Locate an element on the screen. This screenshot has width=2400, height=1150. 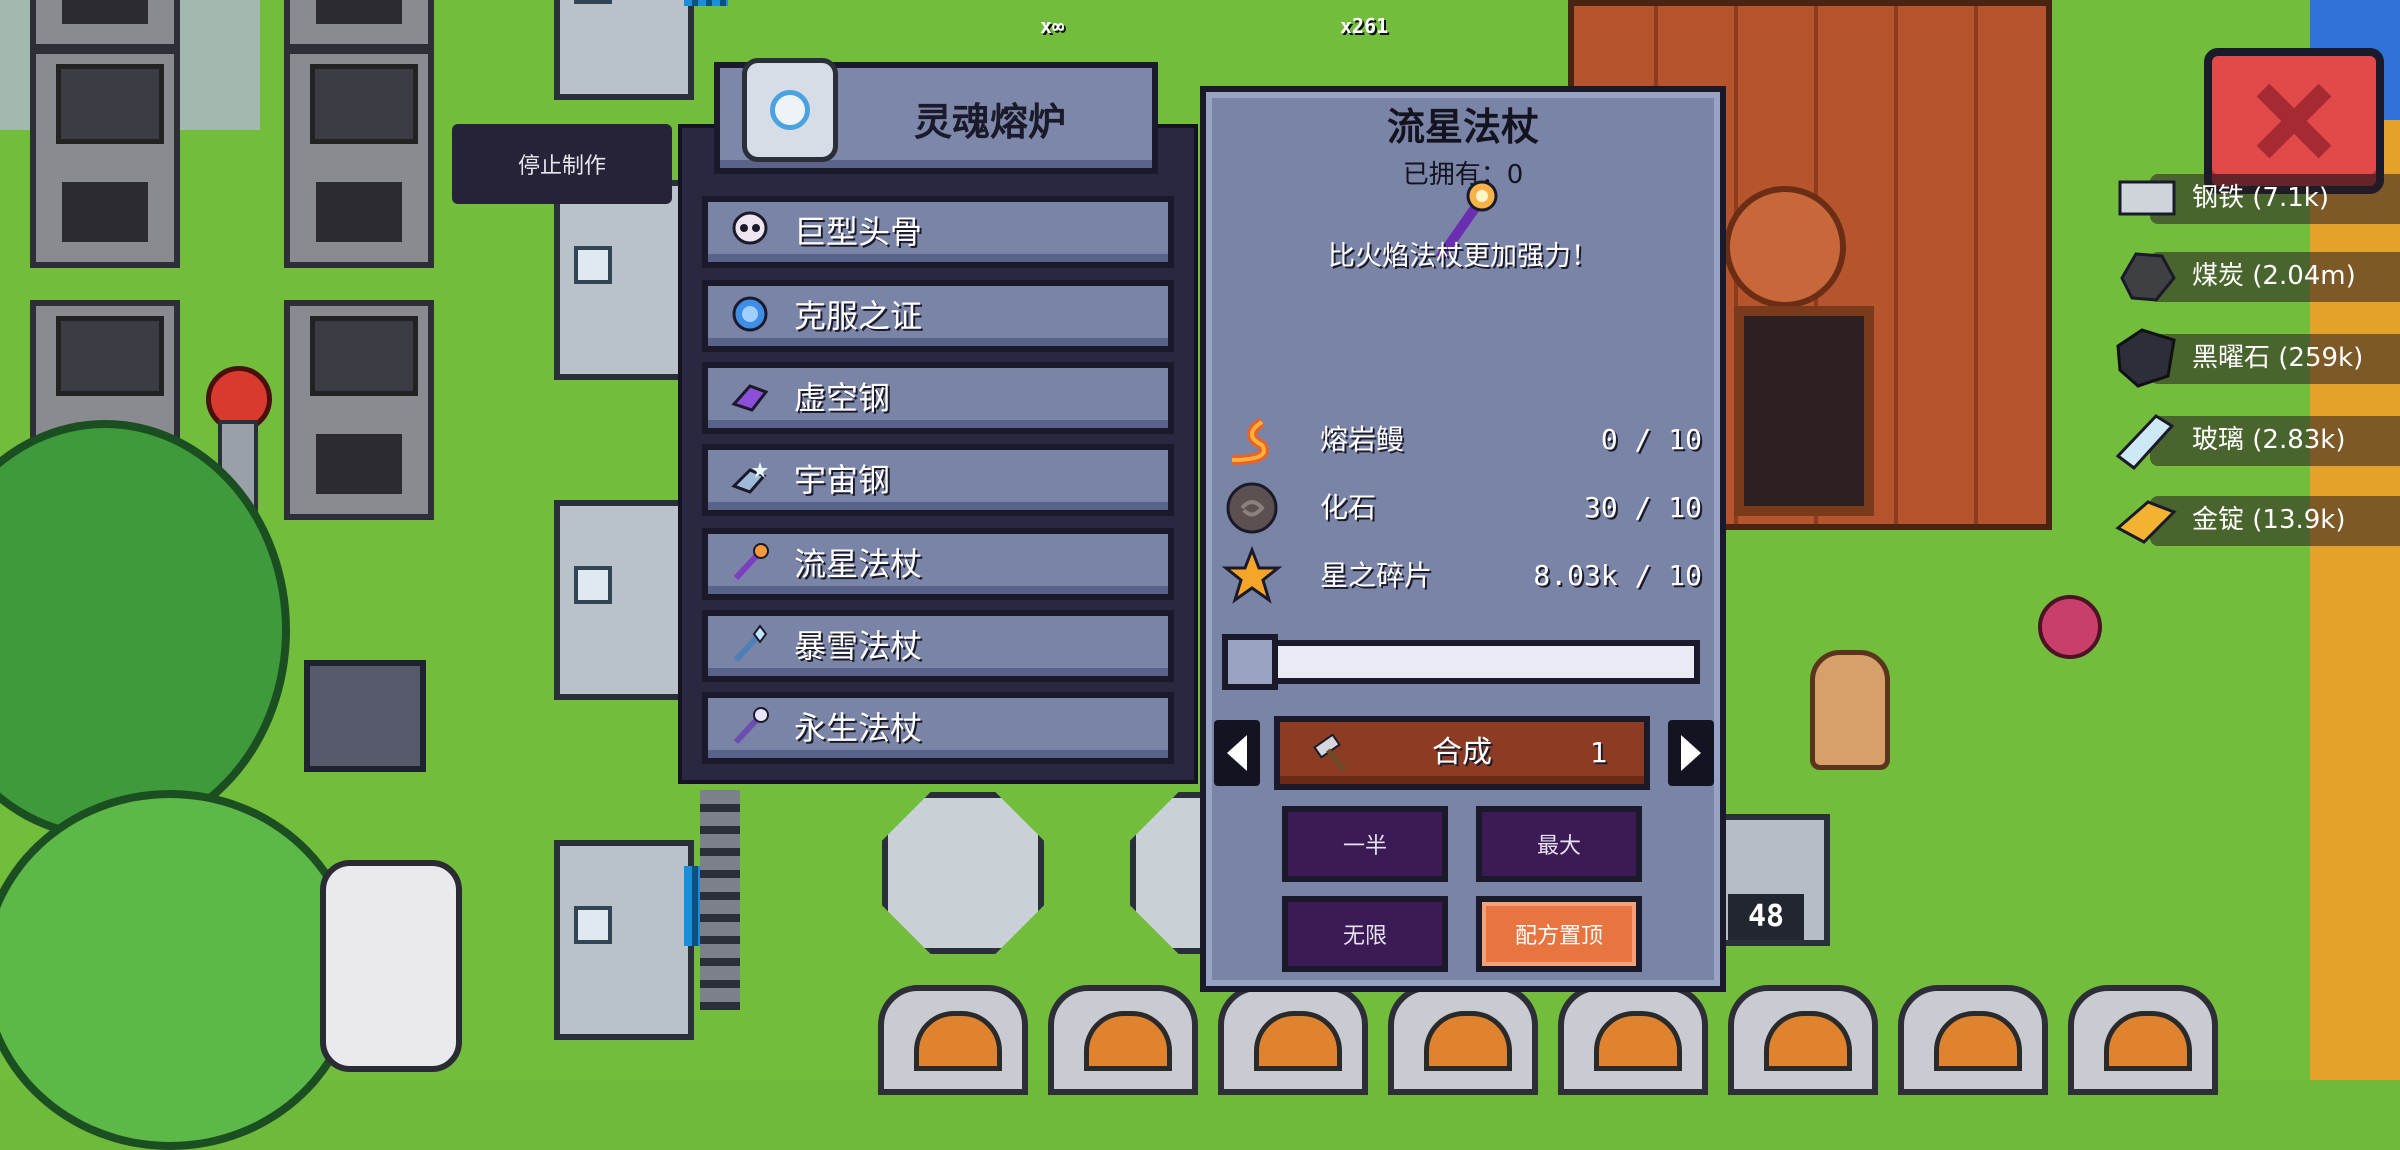
resource-label: 煤炭 (2.04m) is located at coordinates (2274, 276).